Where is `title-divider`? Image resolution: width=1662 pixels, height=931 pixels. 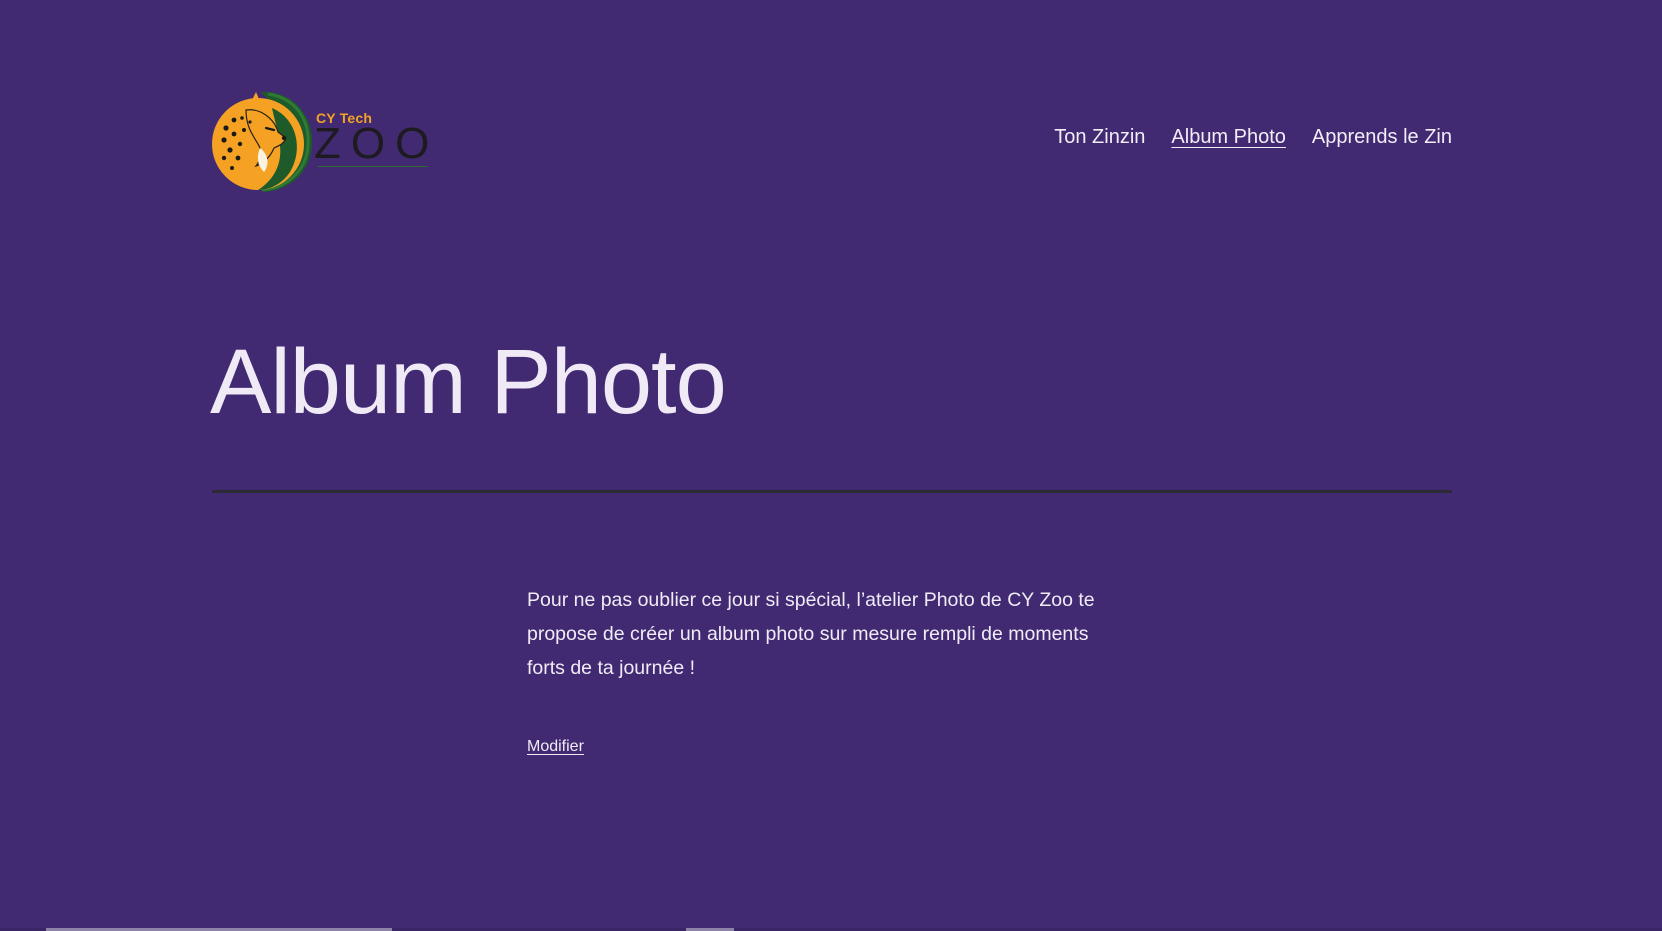 title-divider is located at coordinates (832, 491).